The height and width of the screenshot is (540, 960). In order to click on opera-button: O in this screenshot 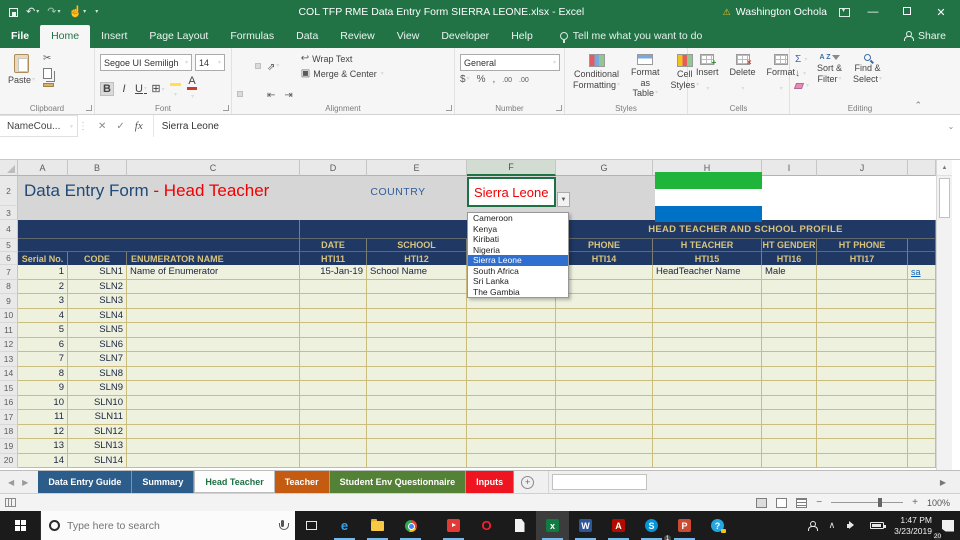, I will do `click(486, 525)`.